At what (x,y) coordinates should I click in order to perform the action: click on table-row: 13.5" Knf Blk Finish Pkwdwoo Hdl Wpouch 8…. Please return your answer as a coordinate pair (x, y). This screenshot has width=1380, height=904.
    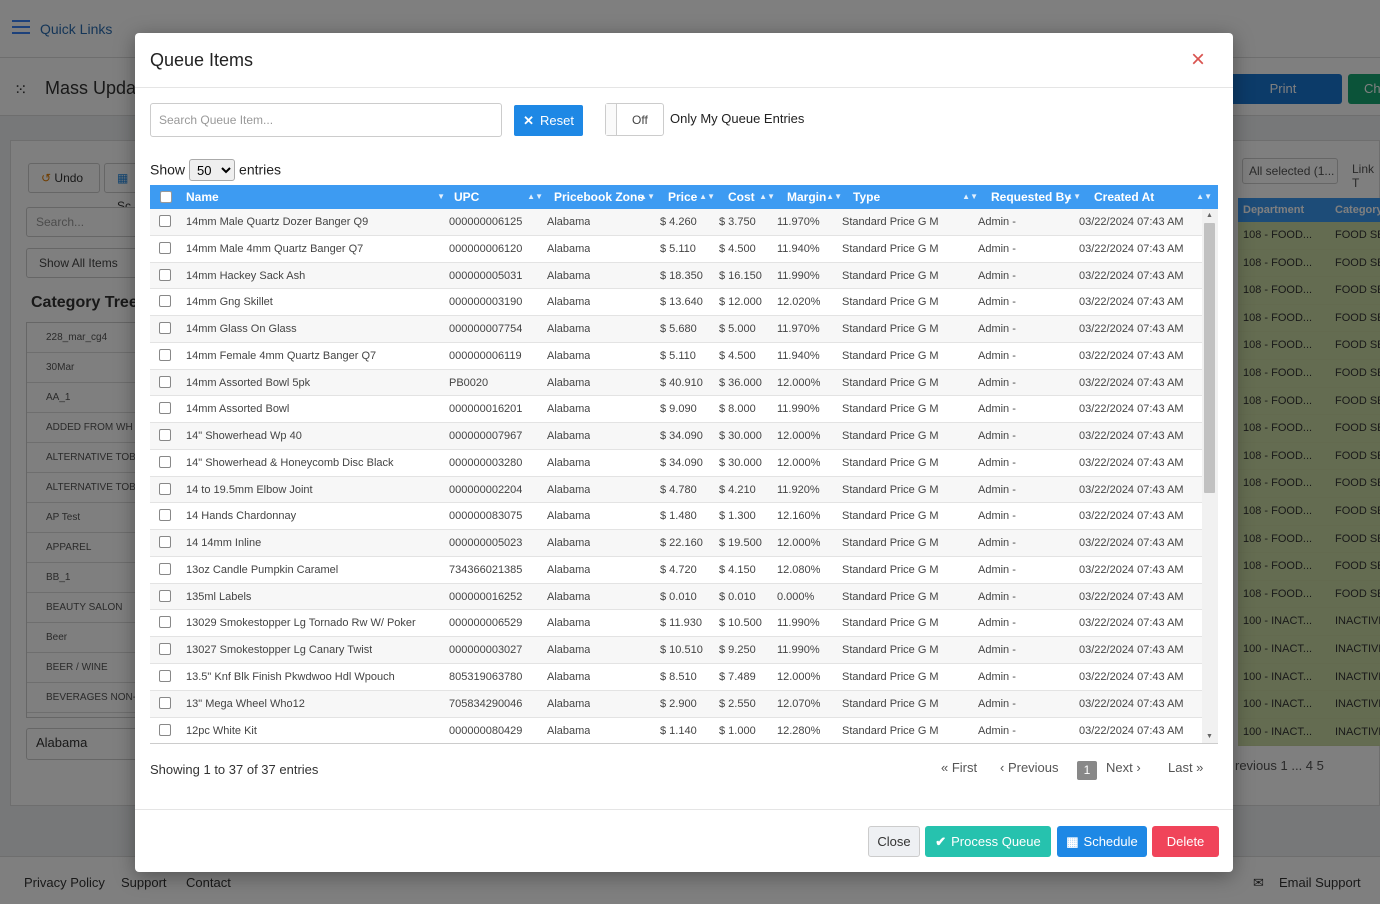
    Looking at the image, I should click on (676, 677).